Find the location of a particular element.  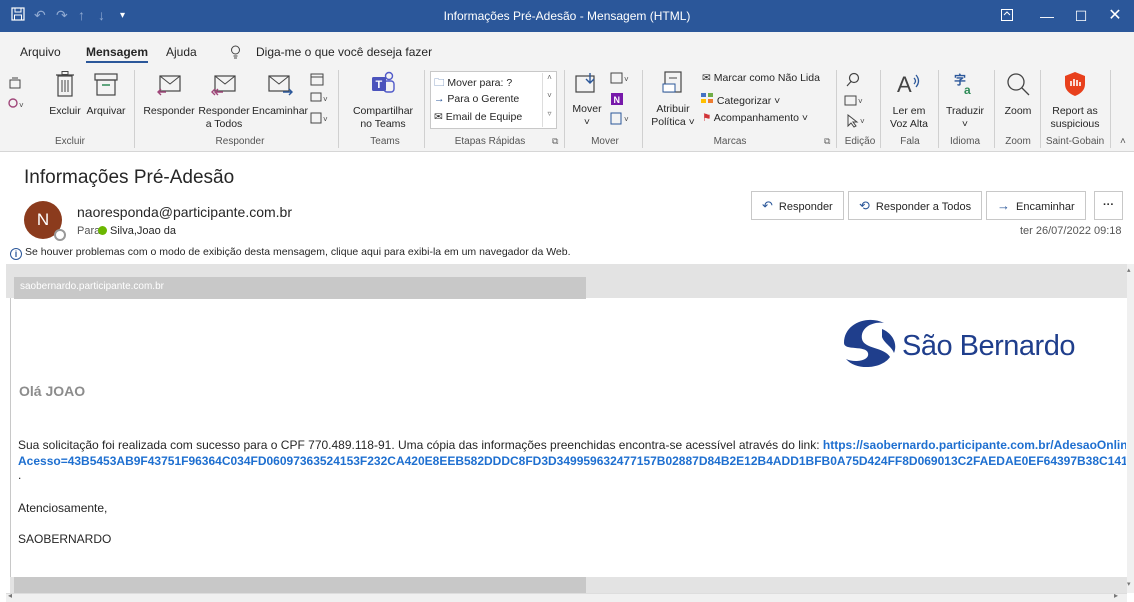

more-actions-button: ··· is located at coordinates (1108, 205).